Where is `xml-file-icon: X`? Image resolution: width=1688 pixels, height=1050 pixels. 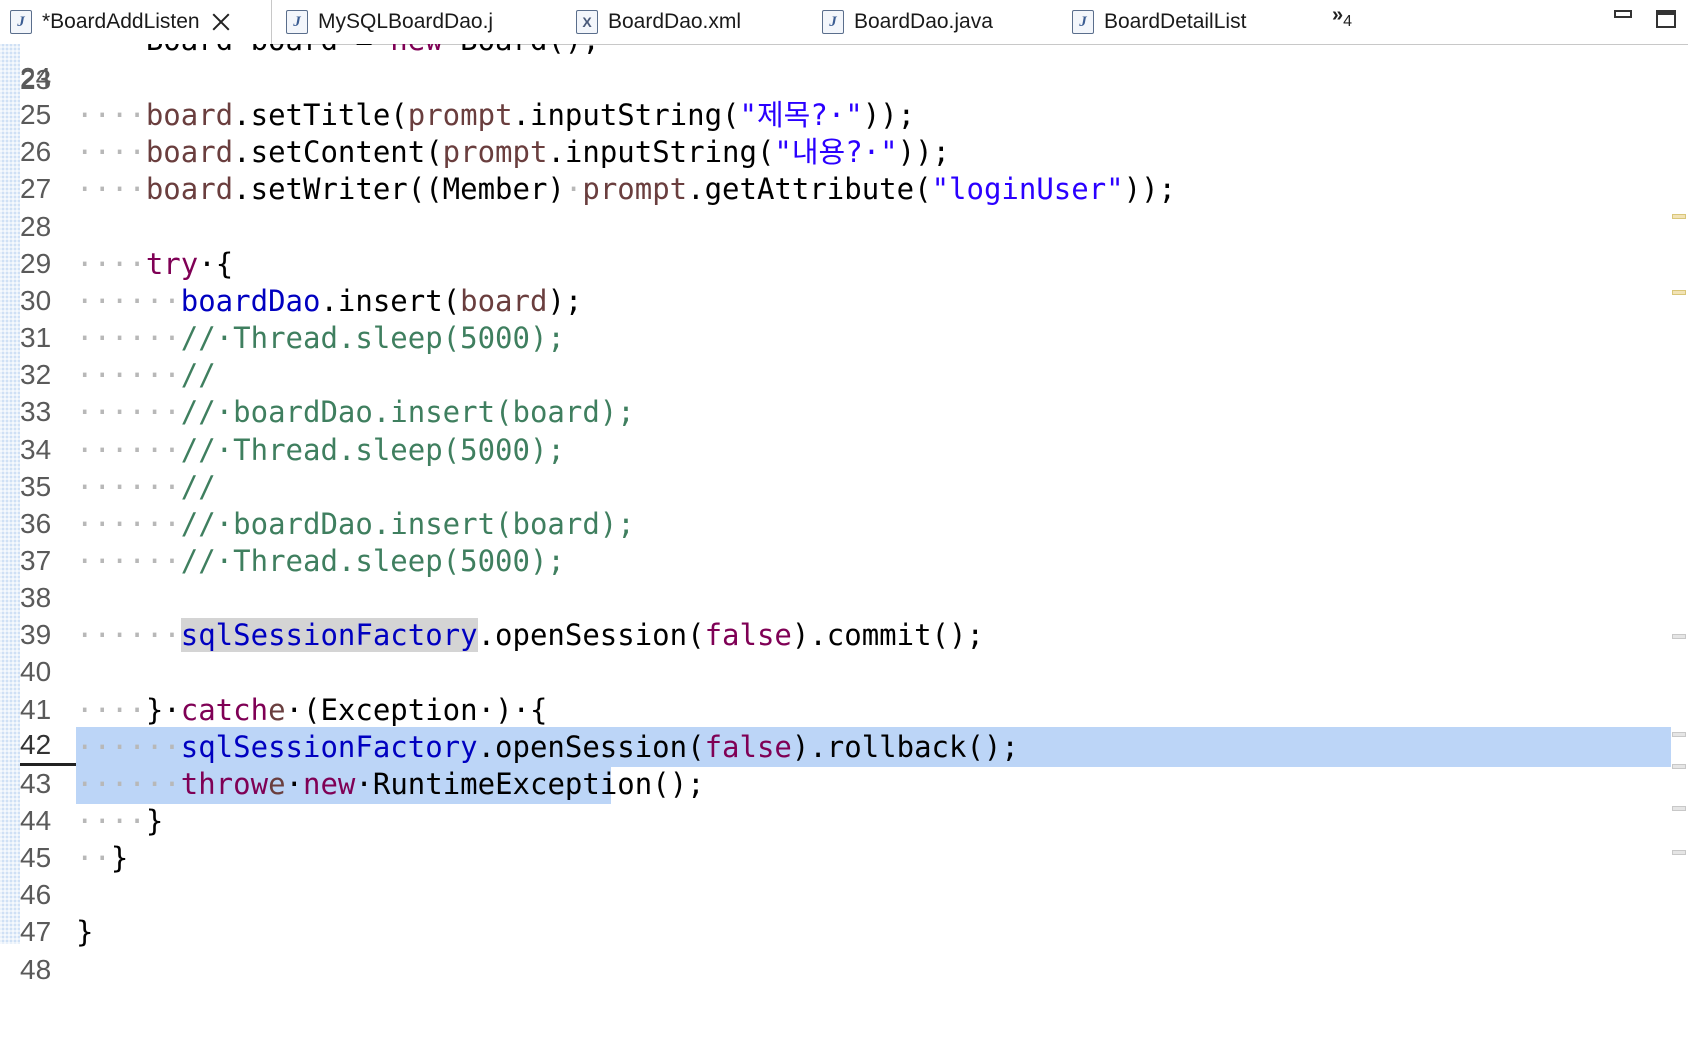
xml-file-icon: X is located at coordinates (587, 22).